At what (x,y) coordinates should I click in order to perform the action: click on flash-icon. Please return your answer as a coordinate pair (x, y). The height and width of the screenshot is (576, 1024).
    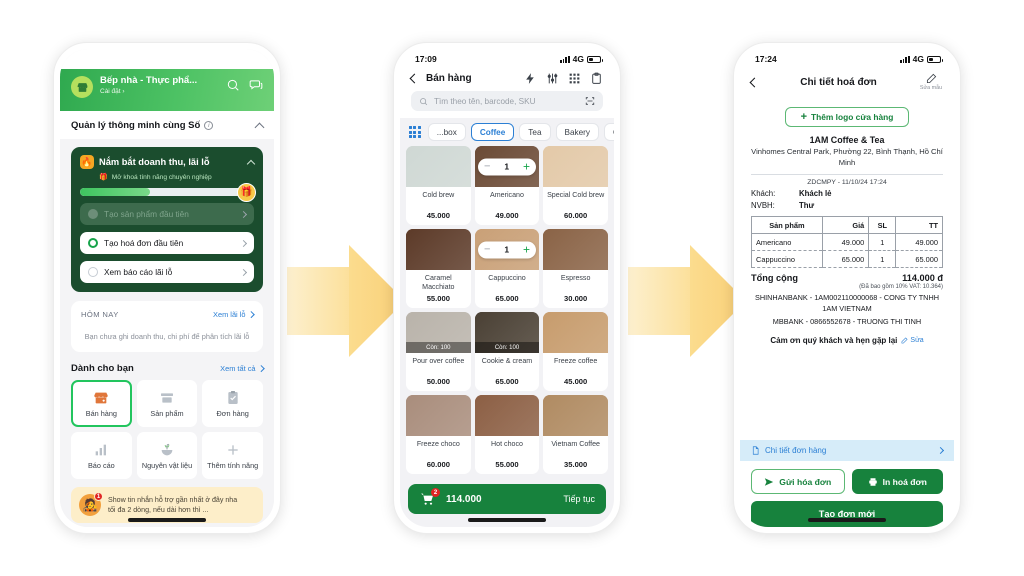
    Looking at the image, I should click on (530, 78).